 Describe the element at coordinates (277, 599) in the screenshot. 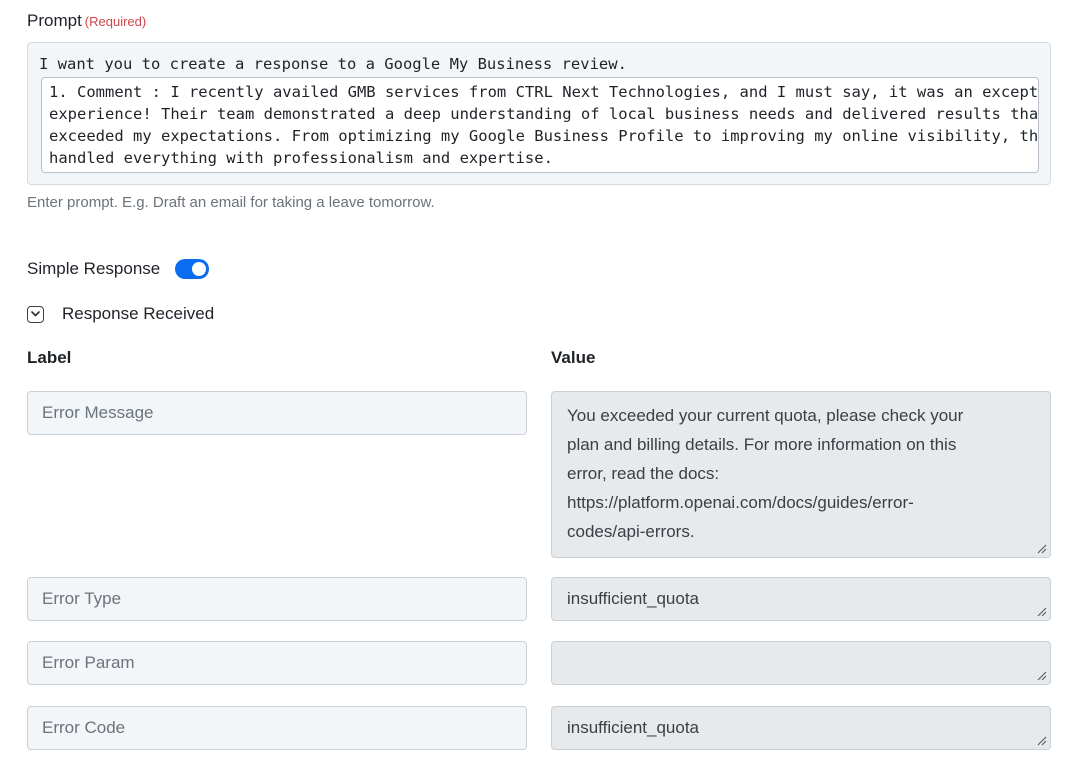

I see `error-type-label-field: Error Type` at that location.